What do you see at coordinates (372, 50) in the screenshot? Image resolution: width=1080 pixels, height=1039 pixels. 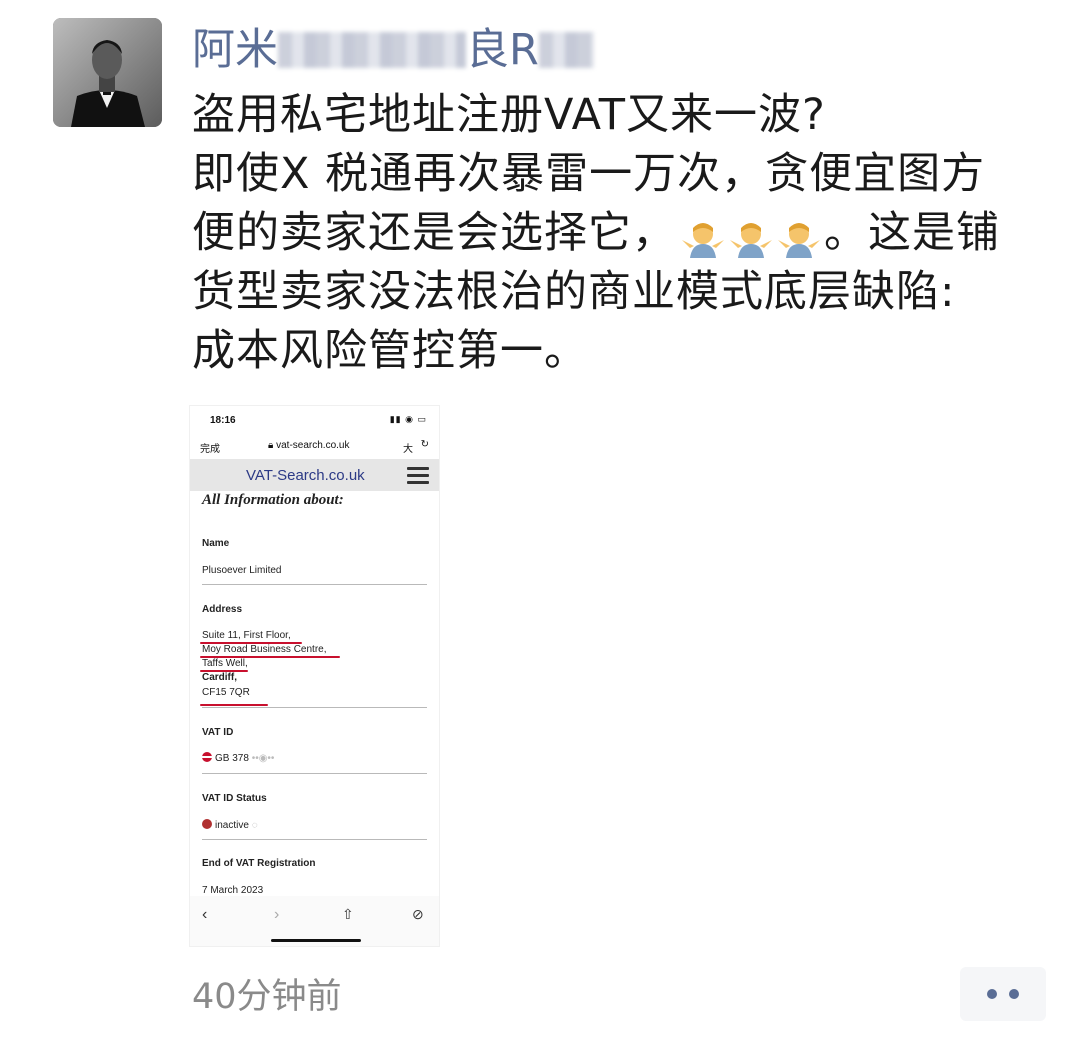 I see `masked-name-blur` at bounding box center [372, 50].